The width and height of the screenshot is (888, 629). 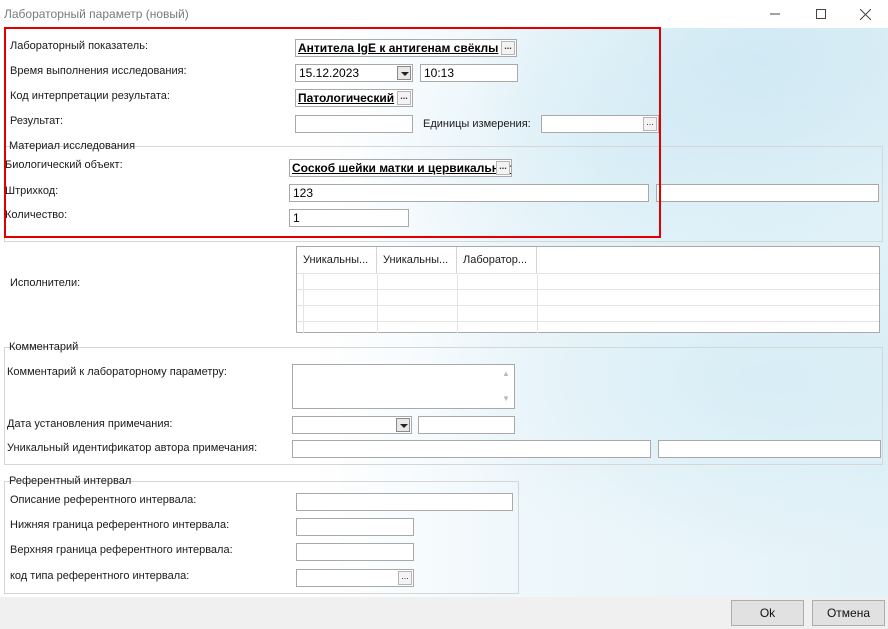 What do you see at coordinates (466, 425) in the screenshot?
I see `note-time-field` at bounding box center [466, 425].